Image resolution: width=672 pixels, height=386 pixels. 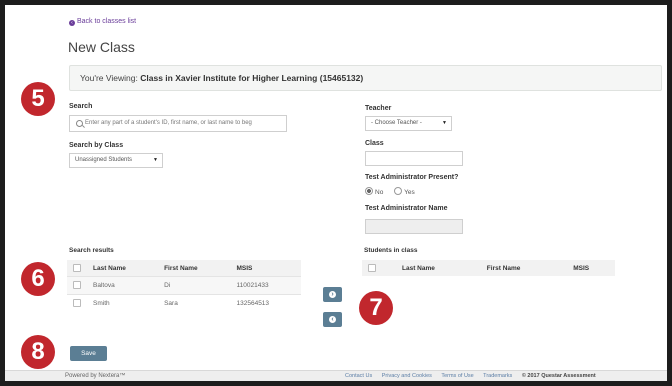 What do you see at coordinates (101, 47) in the screenshot?
I see `page-title: New Class` at bounding box center [101, 47].